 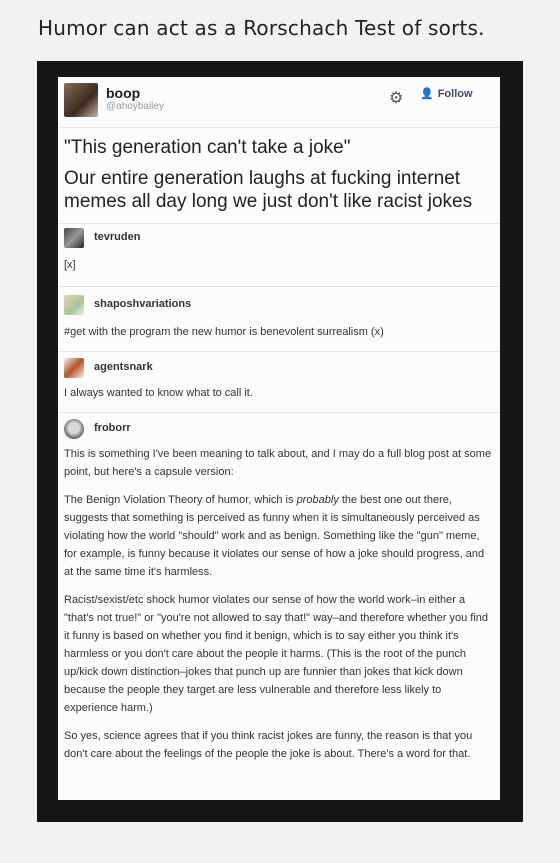 I want to click on reply-username: tevruden, so click(x=117, y=237).